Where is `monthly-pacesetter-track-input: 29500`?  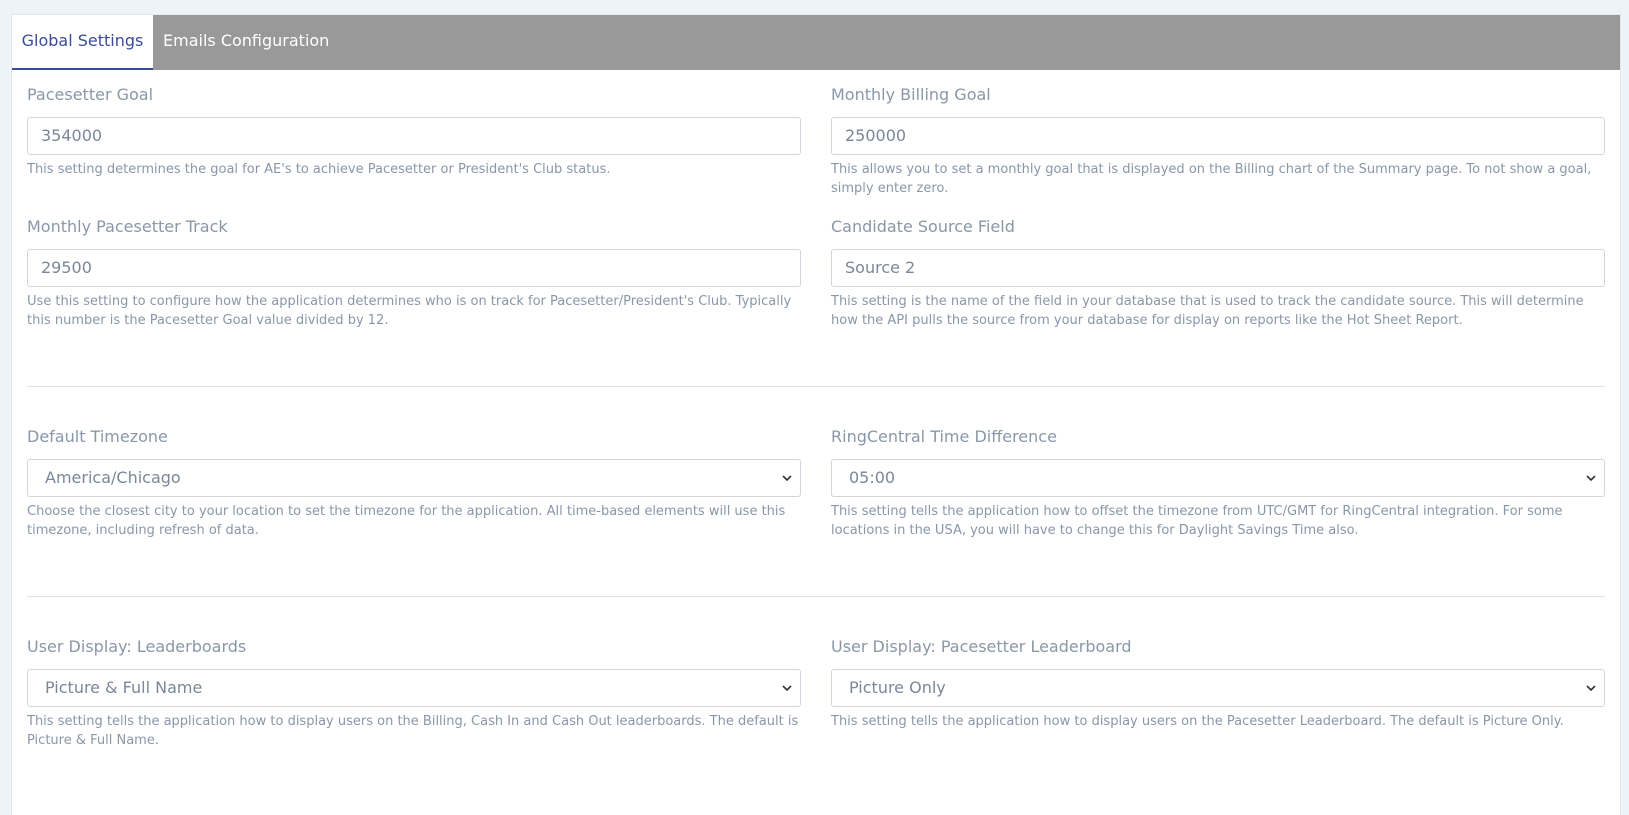 monthly-pacesetter-track-input: 29500 is located at coordinates (414, 268).